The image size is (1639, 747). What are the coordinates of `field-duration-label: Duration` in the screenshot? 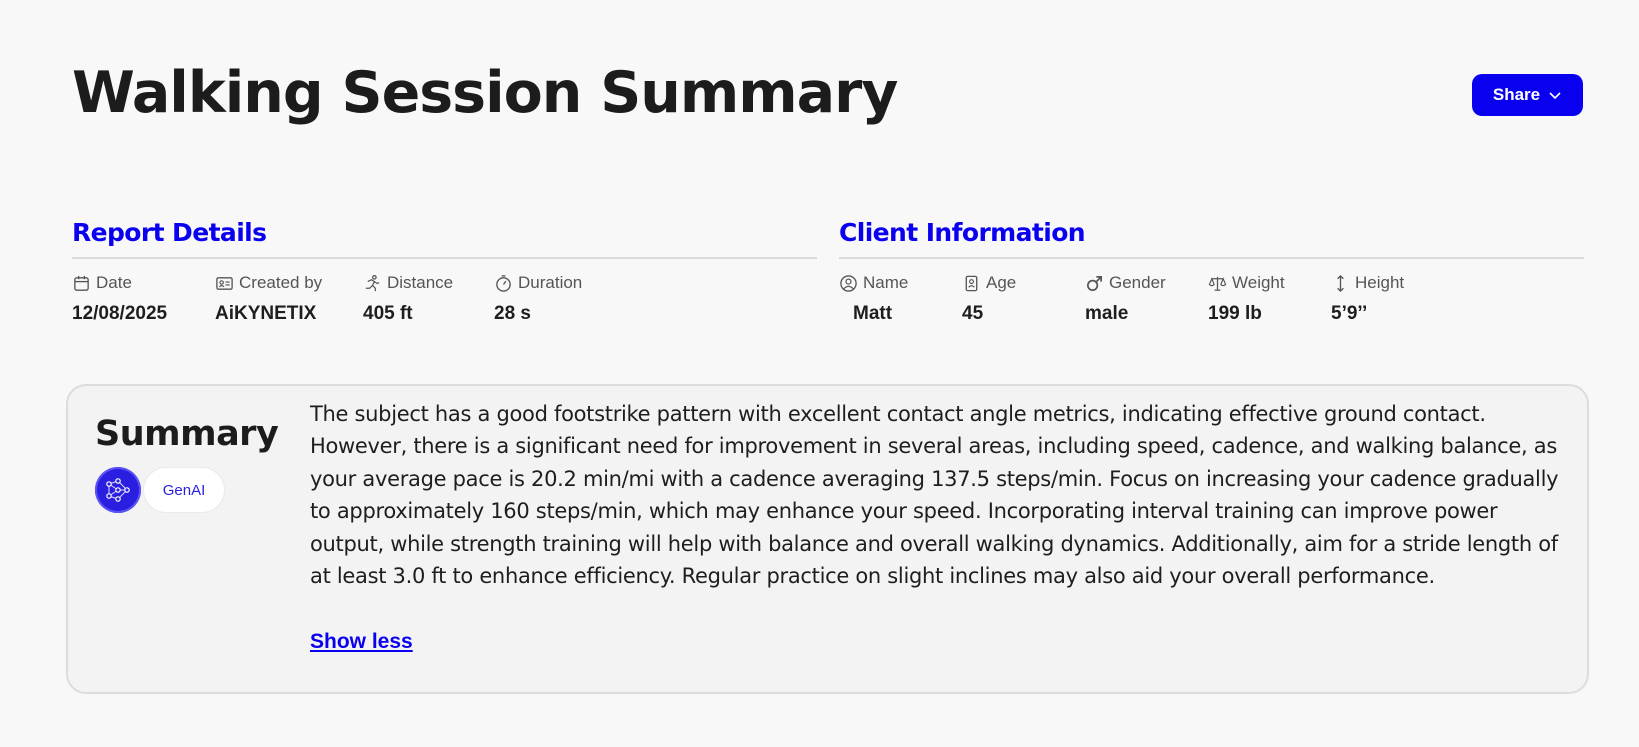 It's located at (550, 282).